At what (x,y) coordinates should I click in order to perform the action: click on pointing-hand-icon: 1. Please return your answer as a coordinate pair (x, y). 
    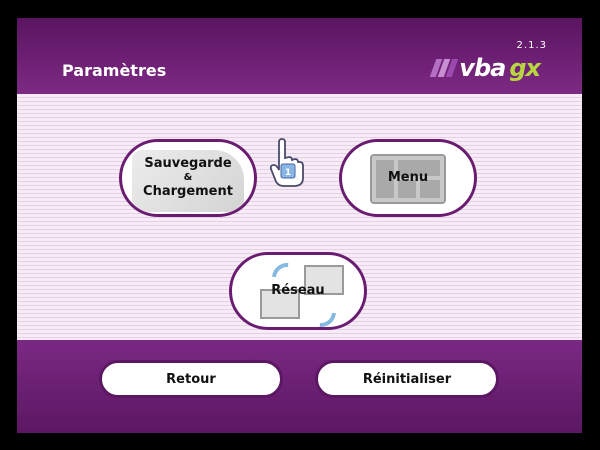
    Looking at the image, I should click on (286, 162).